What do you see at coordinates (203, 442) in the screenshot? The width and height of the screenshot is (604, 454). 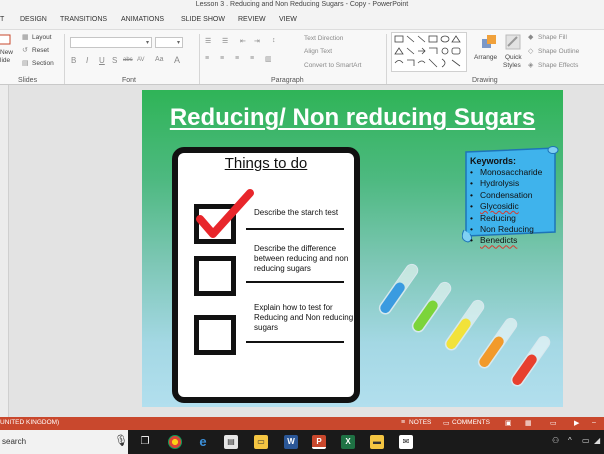 I see `edge-icon: e` at bounding box center [203, 442].